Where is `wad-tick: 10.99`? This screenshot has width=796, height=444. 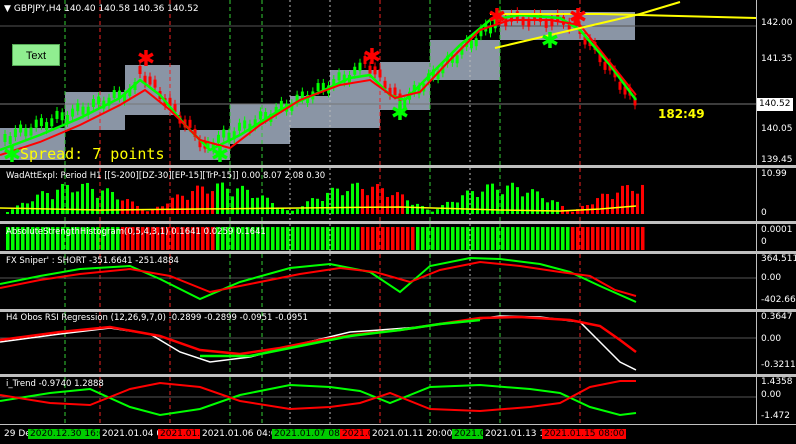
wad-tick: 10.99 is located at coordinates (774, 174).